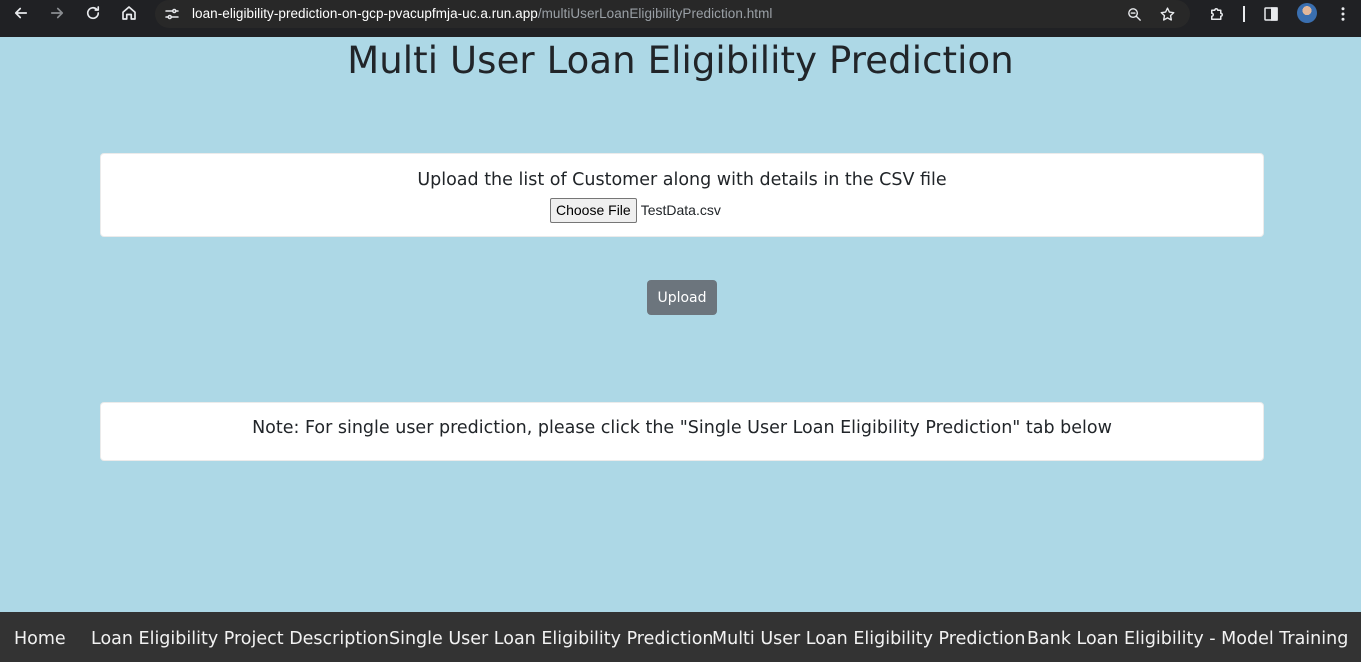  Describe the element at coordinates (1343, 14) in the screenshot. I see `menu-icon` at that location.